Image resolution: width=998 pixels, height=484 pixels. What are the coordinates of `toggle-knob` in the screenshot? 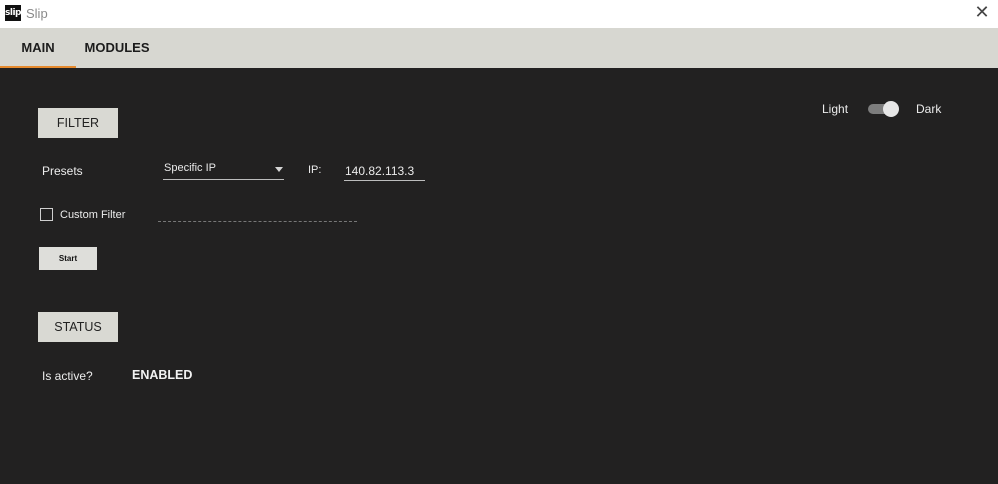 It's located at (891, 109).